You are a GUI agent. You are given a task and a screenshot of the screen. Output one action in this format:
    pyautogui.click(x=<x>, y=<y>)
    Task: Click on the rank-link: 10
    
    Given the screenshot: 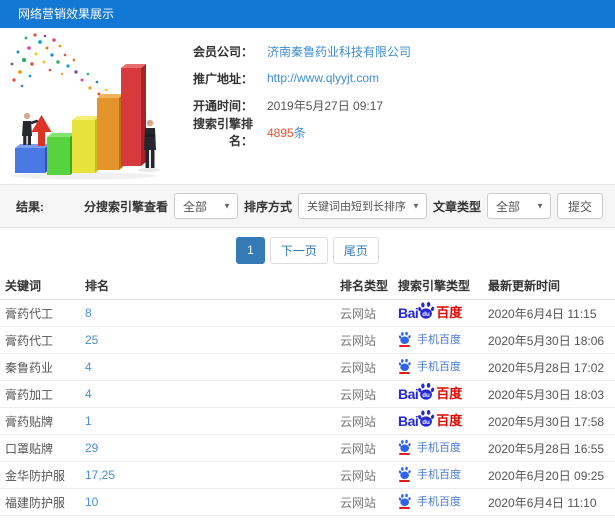 What is the action you would take?
    pyautogui.click(x=212, y=502)
    